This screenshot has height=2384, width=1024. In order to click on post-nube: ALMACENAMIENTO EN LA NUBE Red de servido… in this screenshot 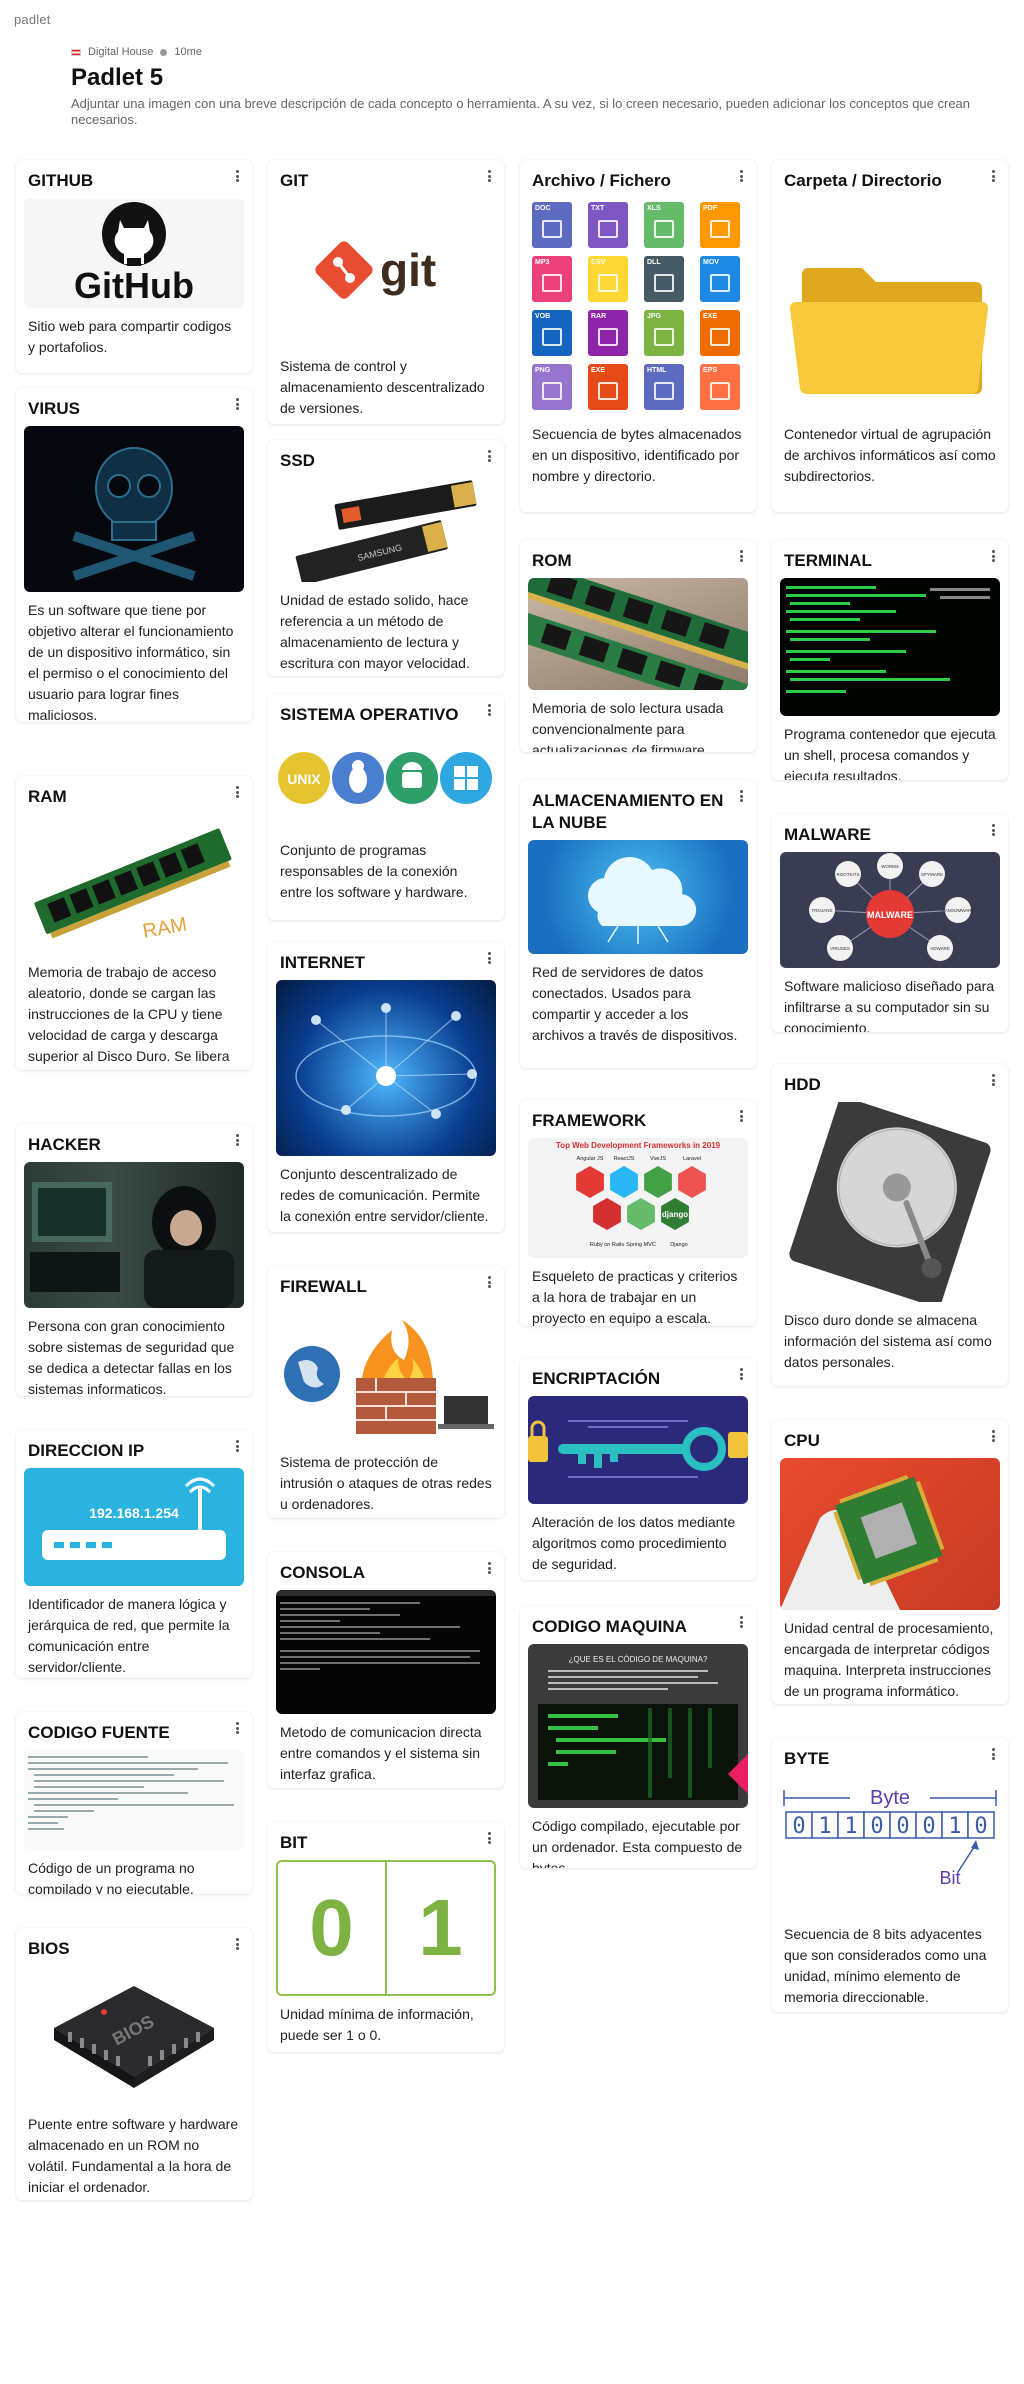, I will do `click(638, 924)`.